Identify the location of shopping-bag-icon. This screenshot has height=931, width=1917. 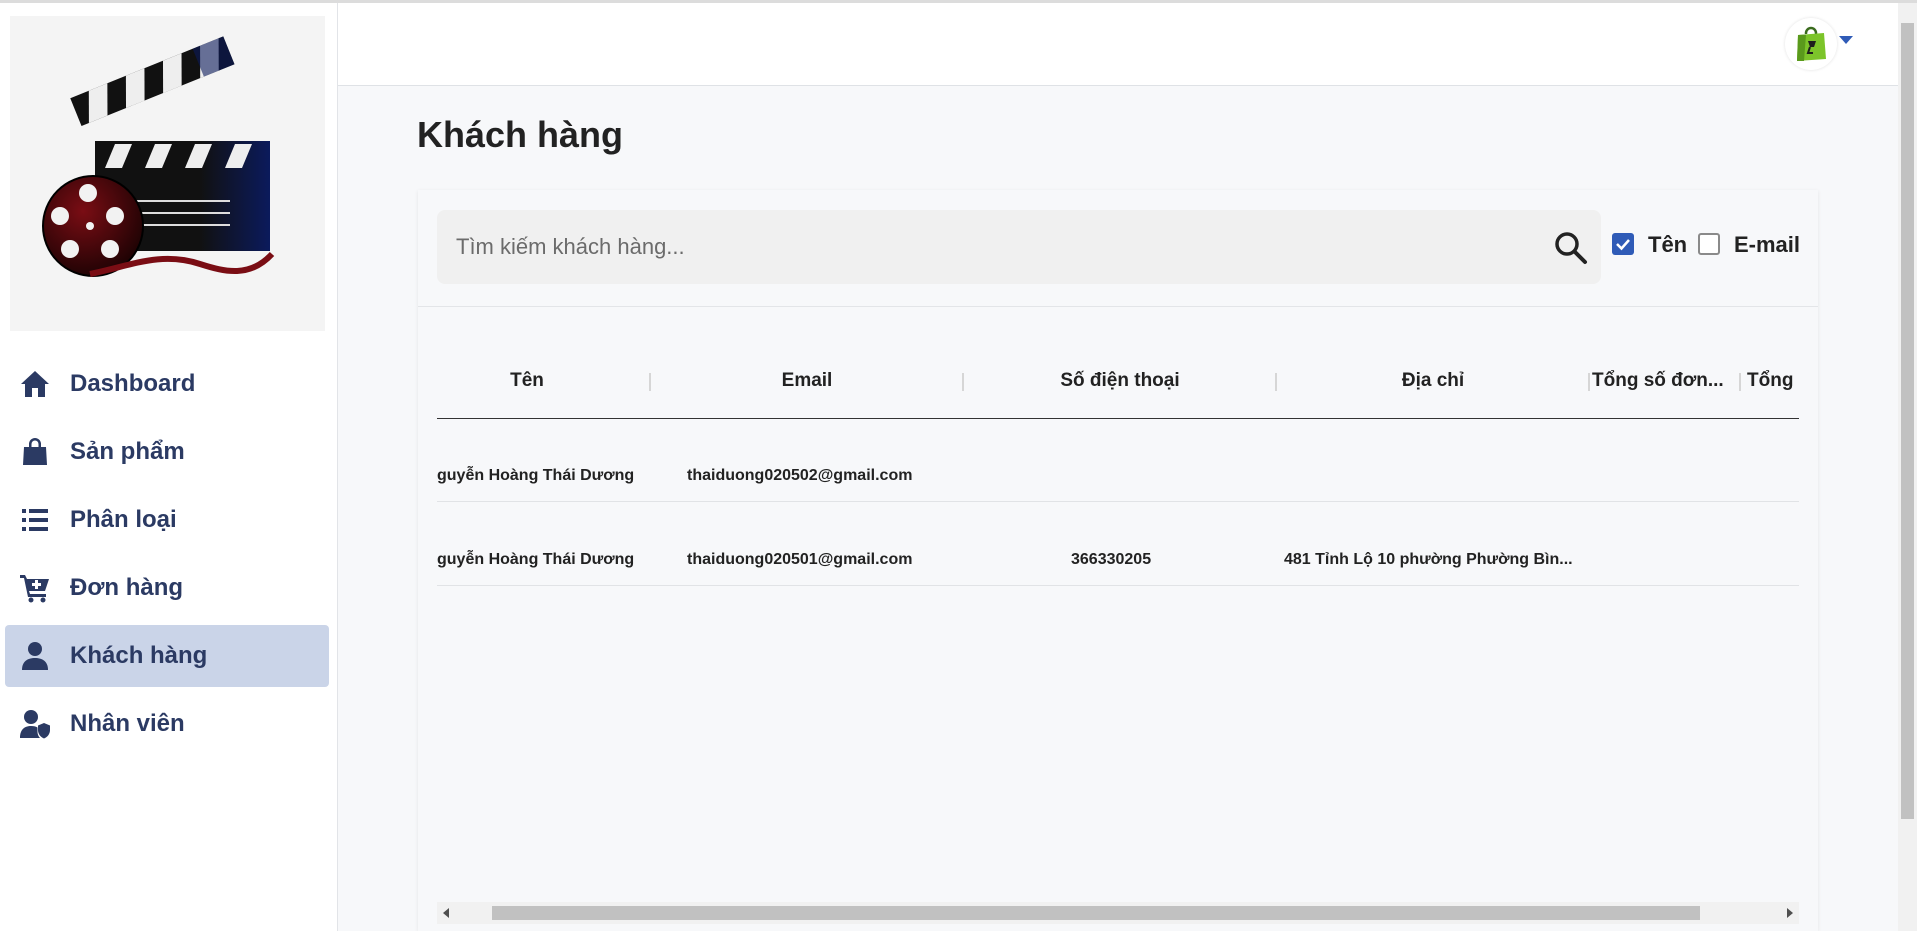
(35, 452).